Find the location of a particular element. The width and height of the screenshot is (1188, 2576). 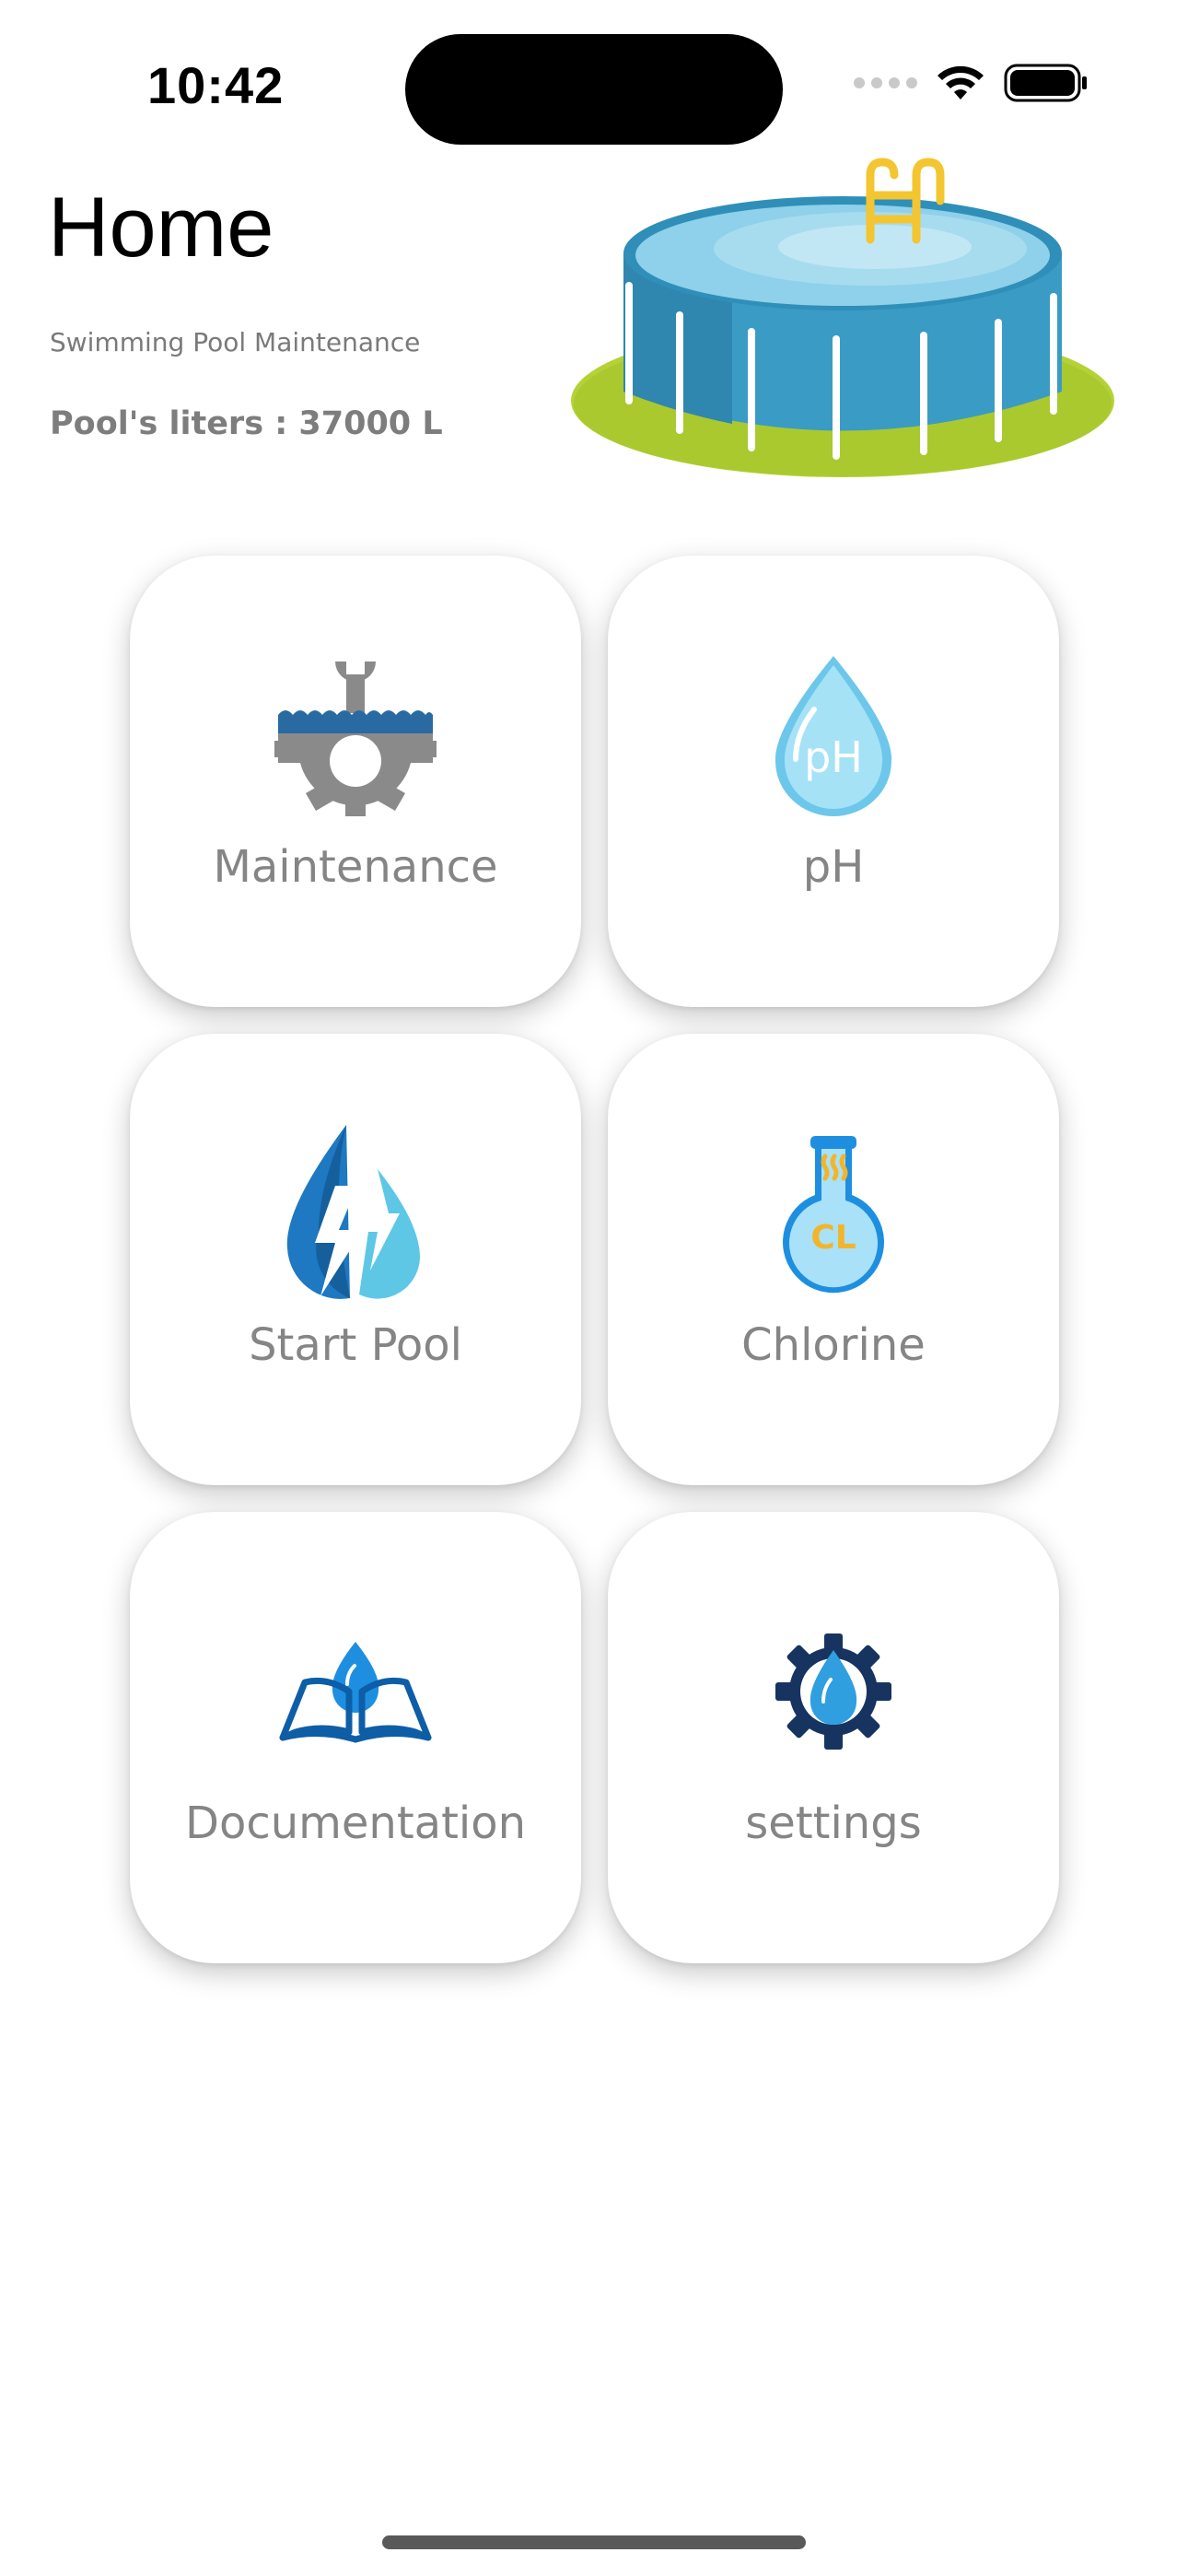

start-pool-card: Start Pool is located at coordinates (355, 1259).